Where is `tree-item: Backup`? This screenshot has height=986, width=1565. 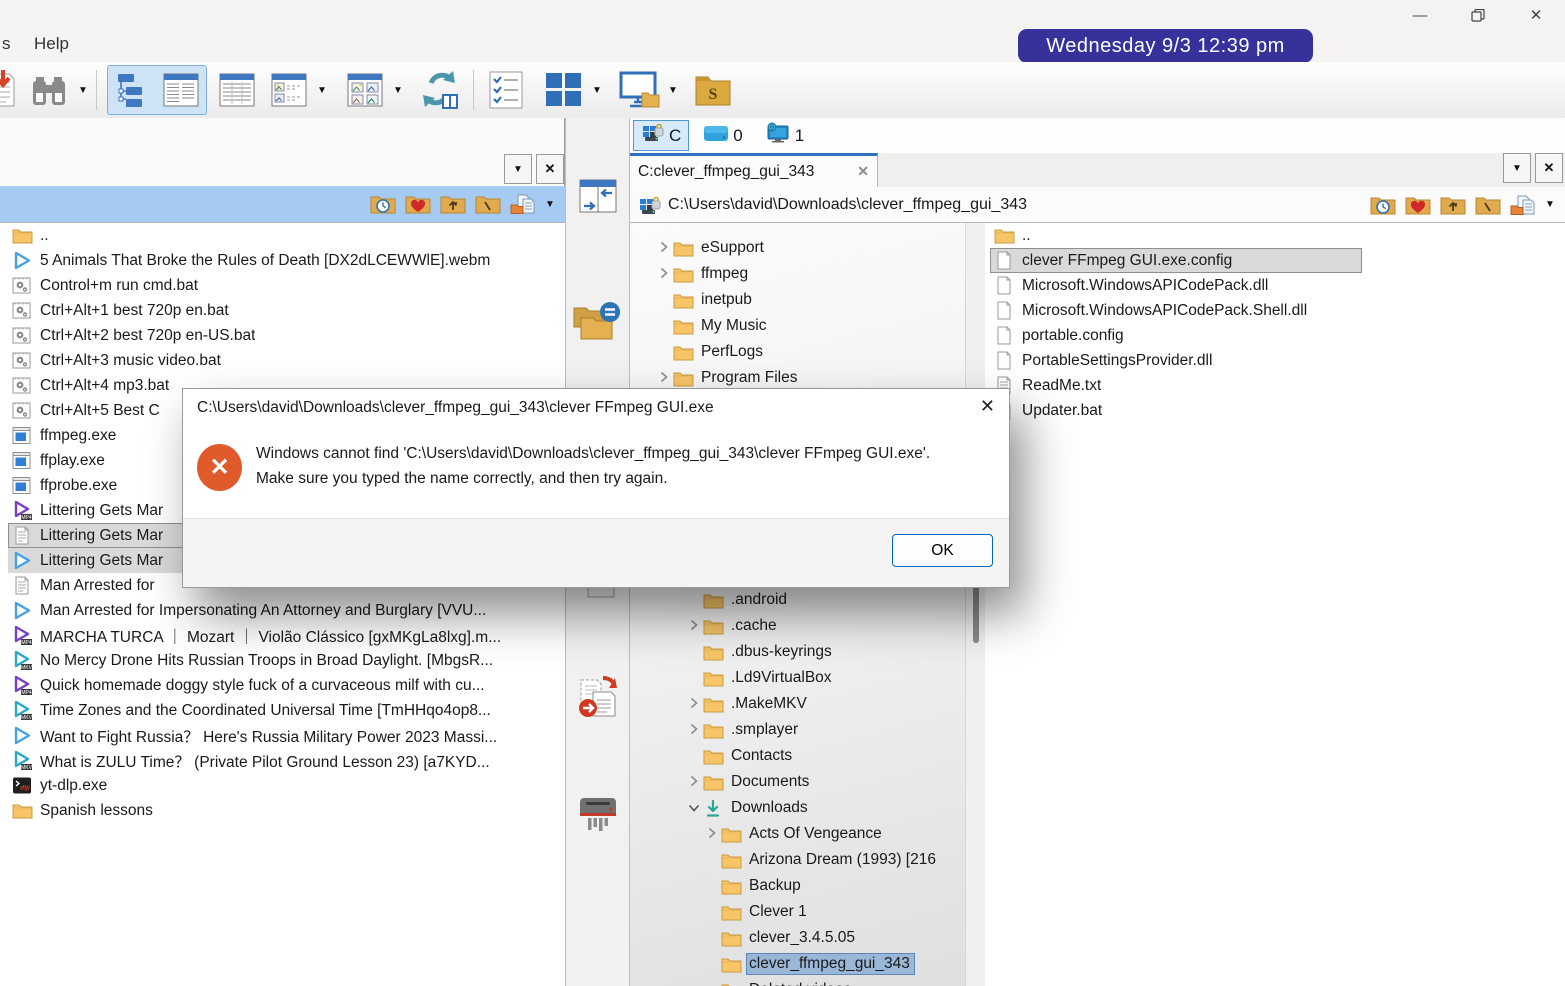
tree-item: Backup is located at coordinates (795, 886).